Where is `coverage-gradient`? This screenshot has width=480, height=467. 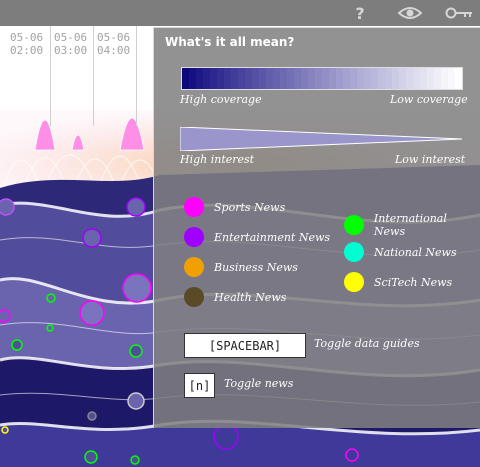
coverage-gradient is located at coordinates (322, 78).